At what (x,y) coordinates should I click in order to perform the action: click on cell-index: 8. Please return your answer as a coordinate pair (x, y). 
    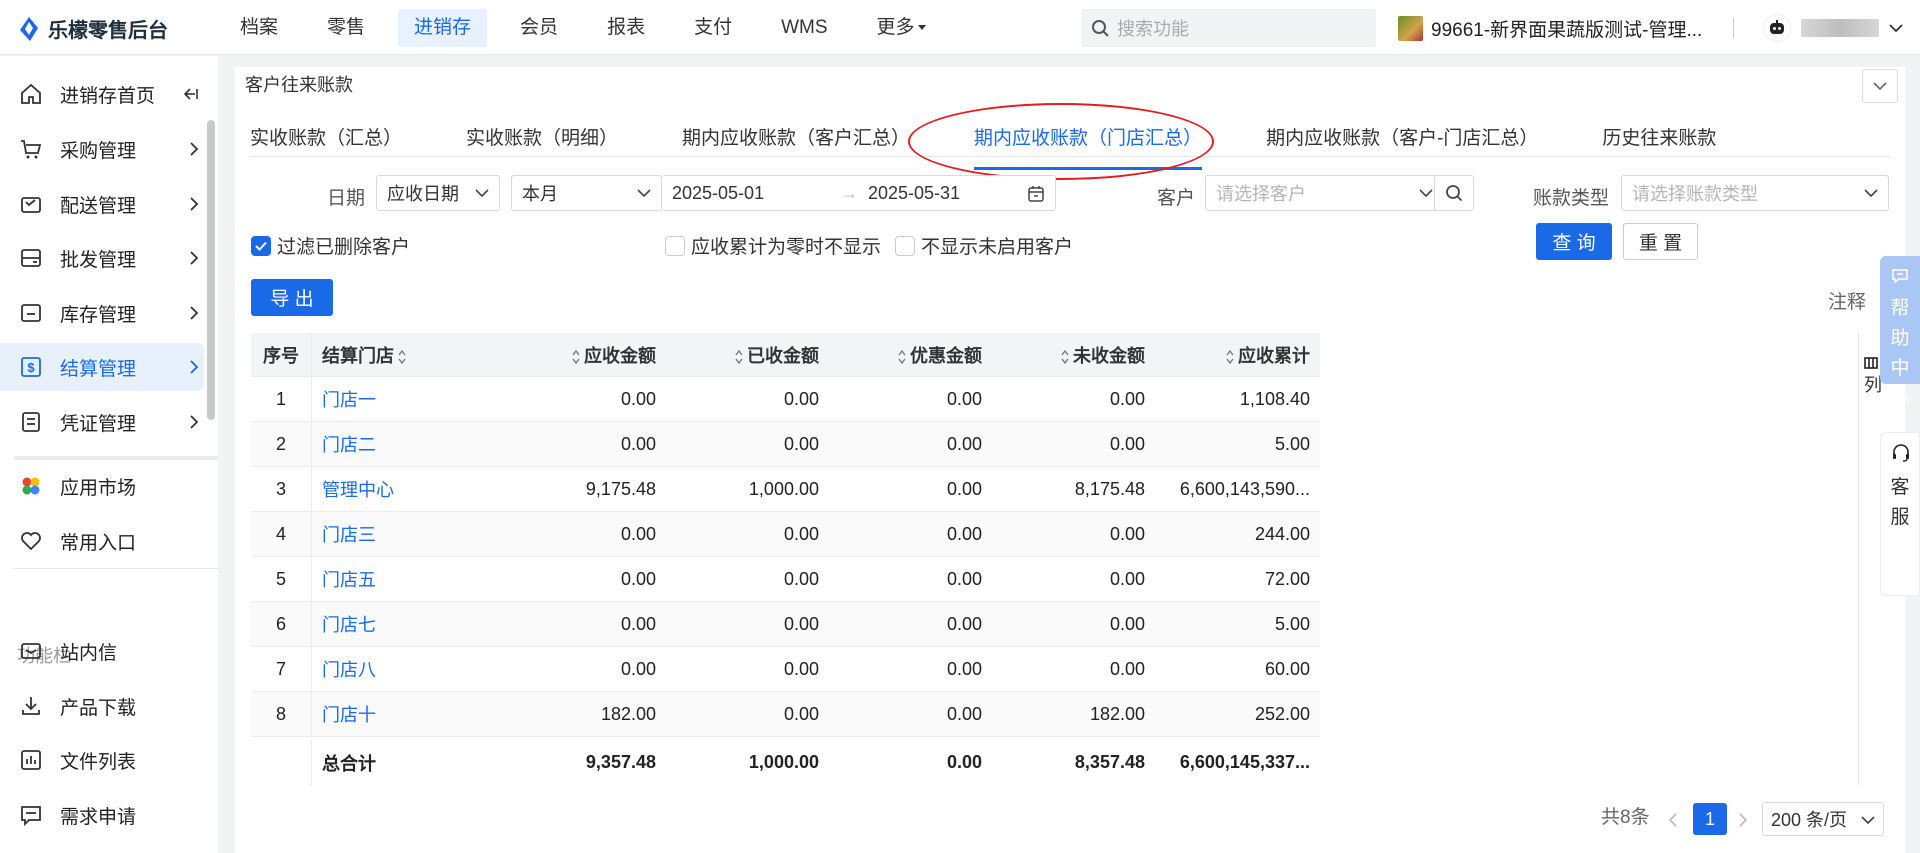
    Looking at the image, I should click on (281, 714).